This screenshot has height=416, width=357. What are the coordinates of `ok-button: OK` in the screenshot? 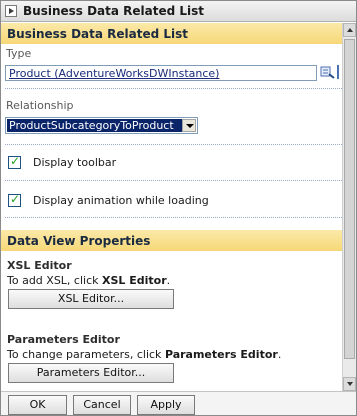 It's located at (37, 405).